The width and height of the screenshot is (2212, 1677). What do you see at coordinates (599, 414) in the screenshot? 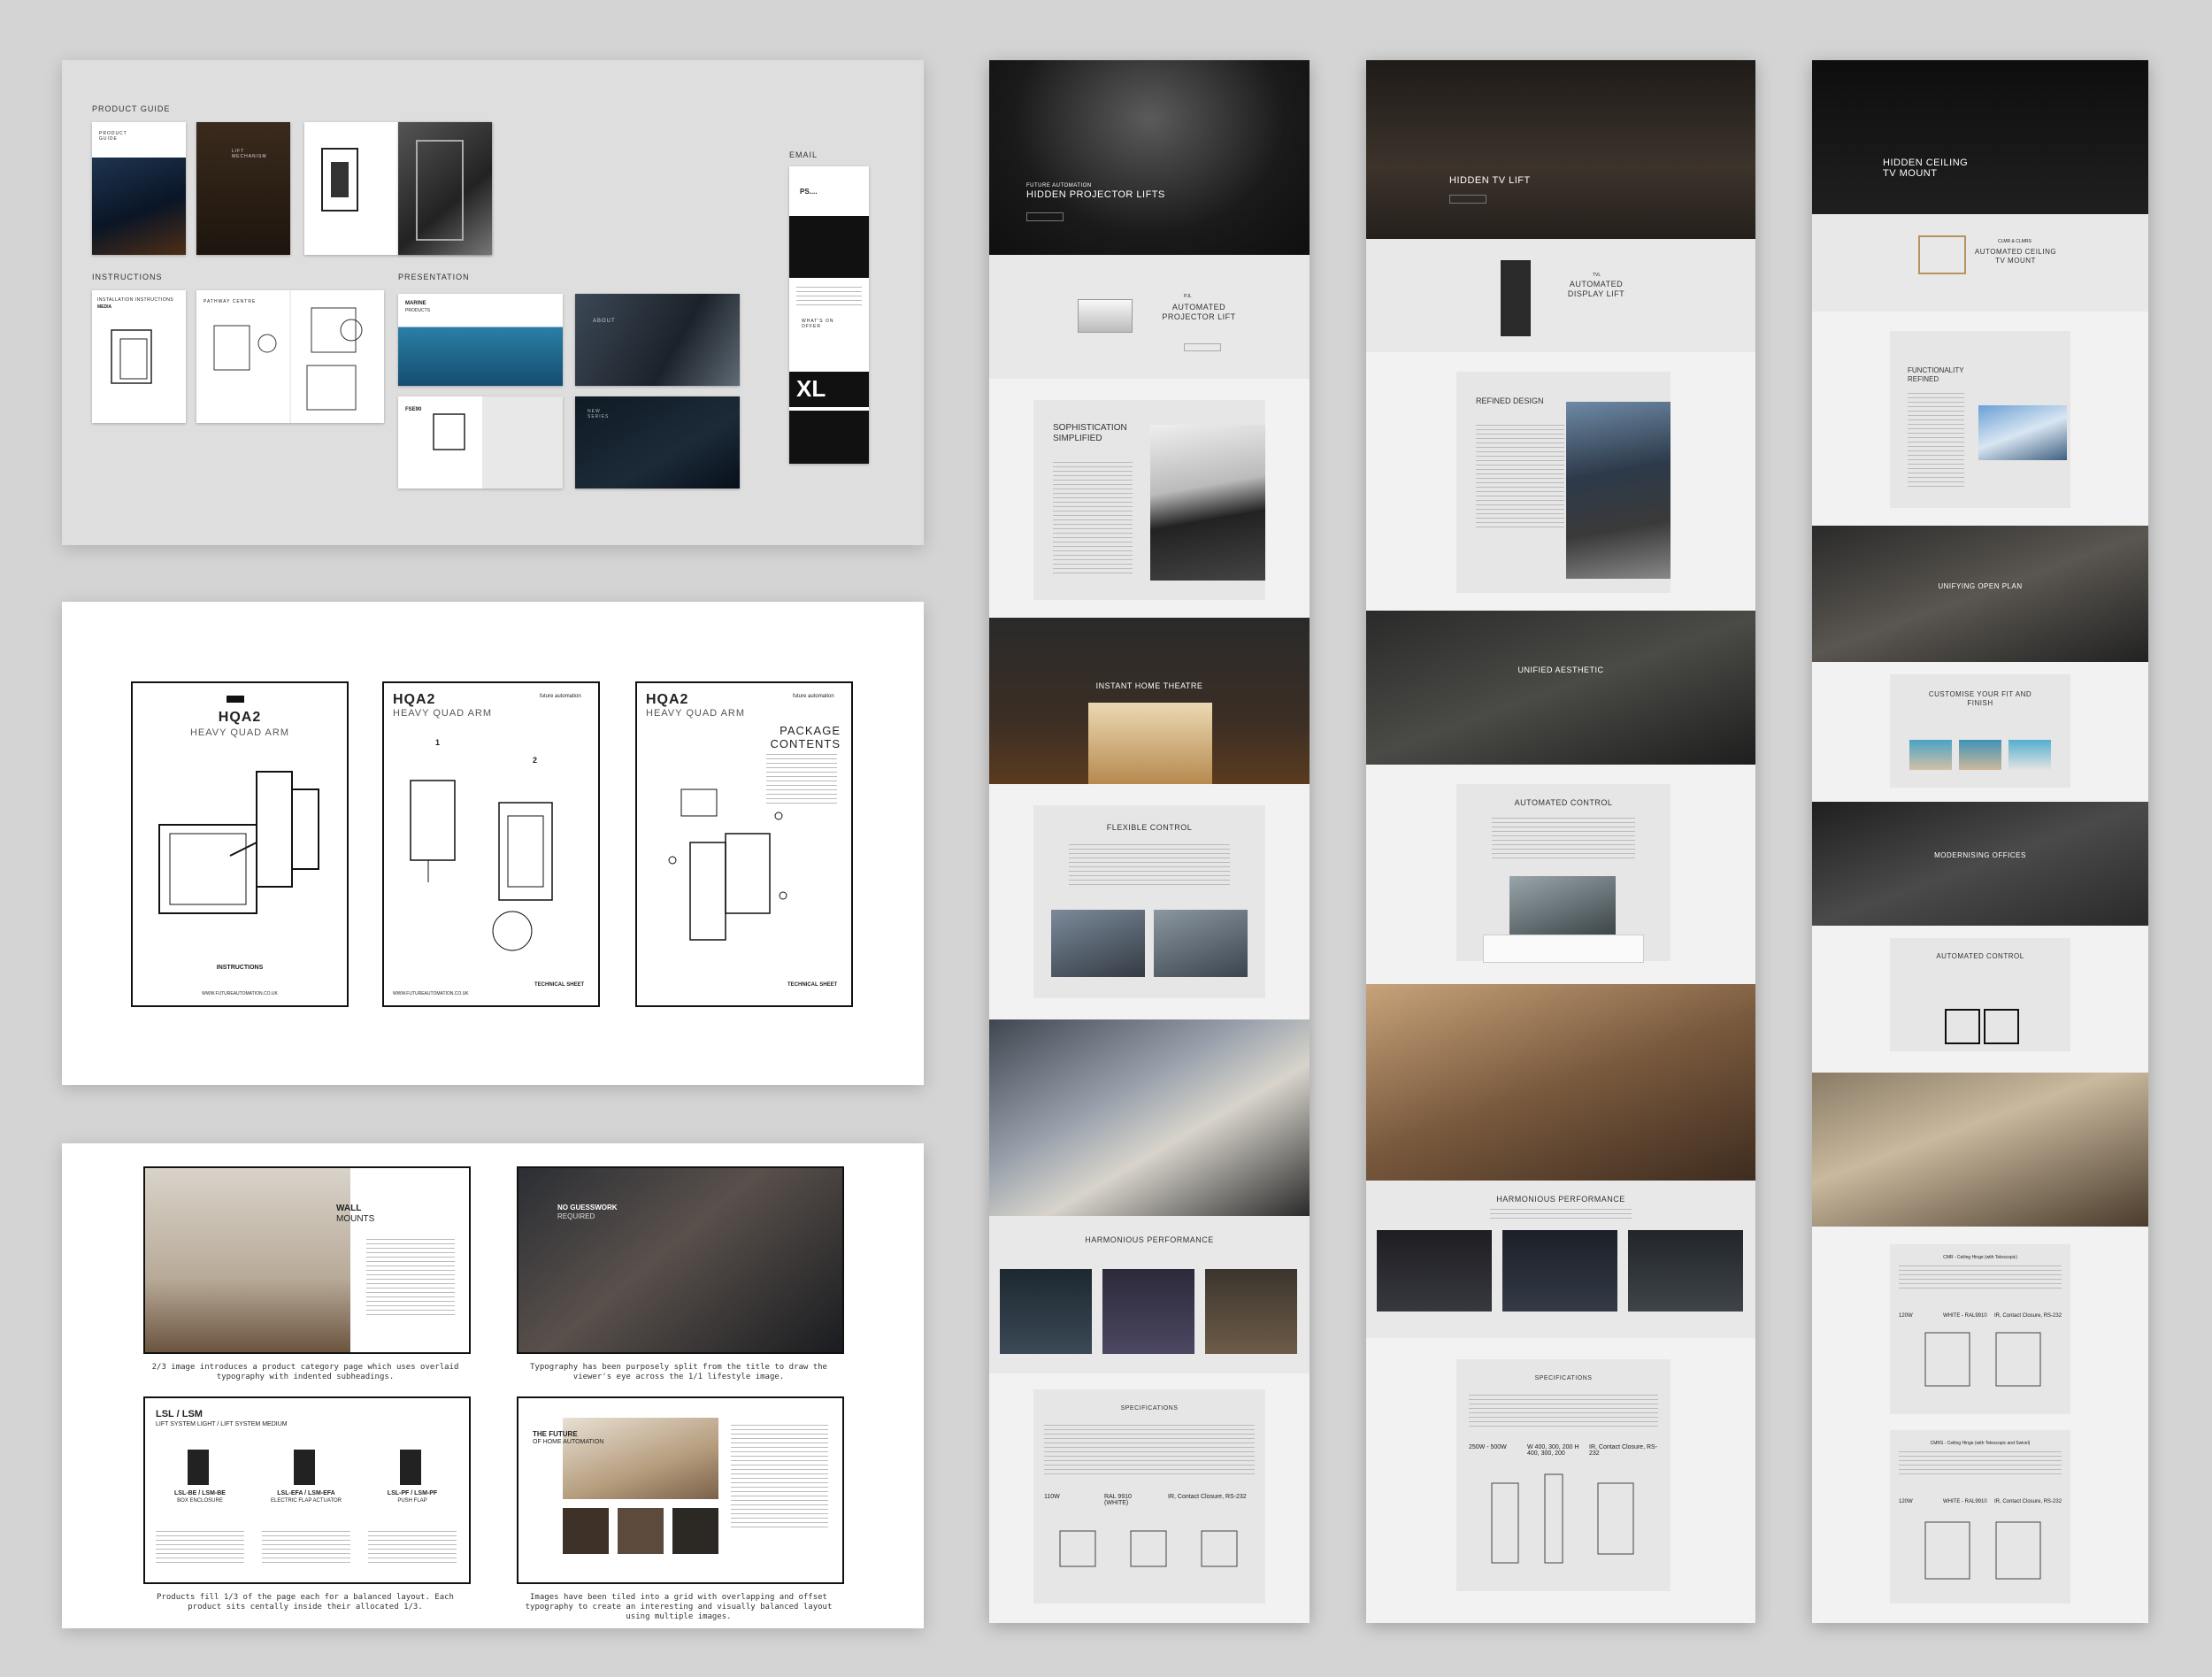
I see `new-series-text: NEW SERIES` at bounding box center [599, 414].